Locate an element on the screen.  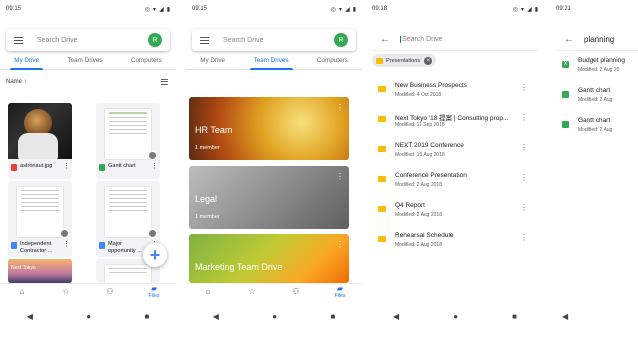
list-item: X Budget planning Modified: 2 Aug 20 is located at coordinates (594, 72).